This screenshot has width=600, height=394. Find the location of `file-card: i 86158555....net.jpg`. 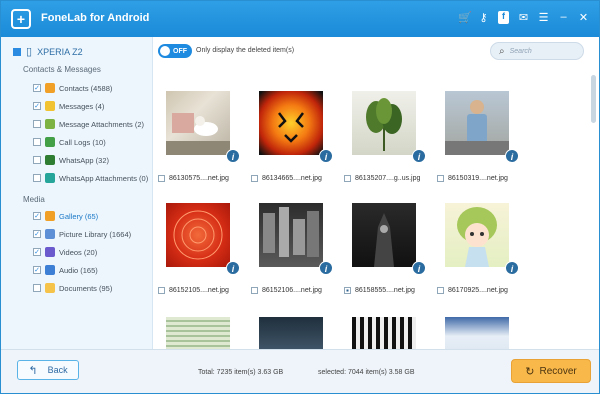

file-card: i 86158555....net.jpg is located at coordinates (385, 248).